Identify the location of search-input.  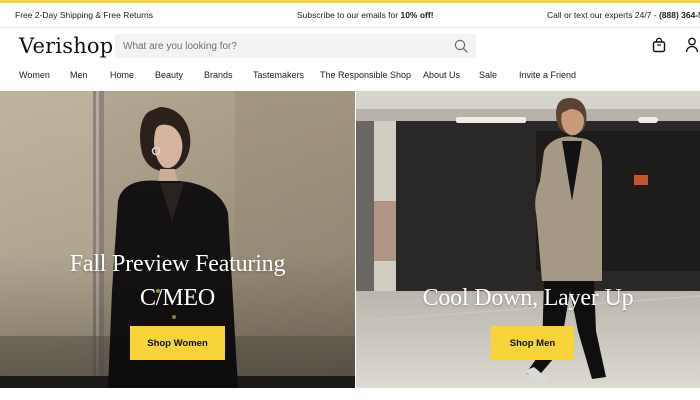
(283, 46).